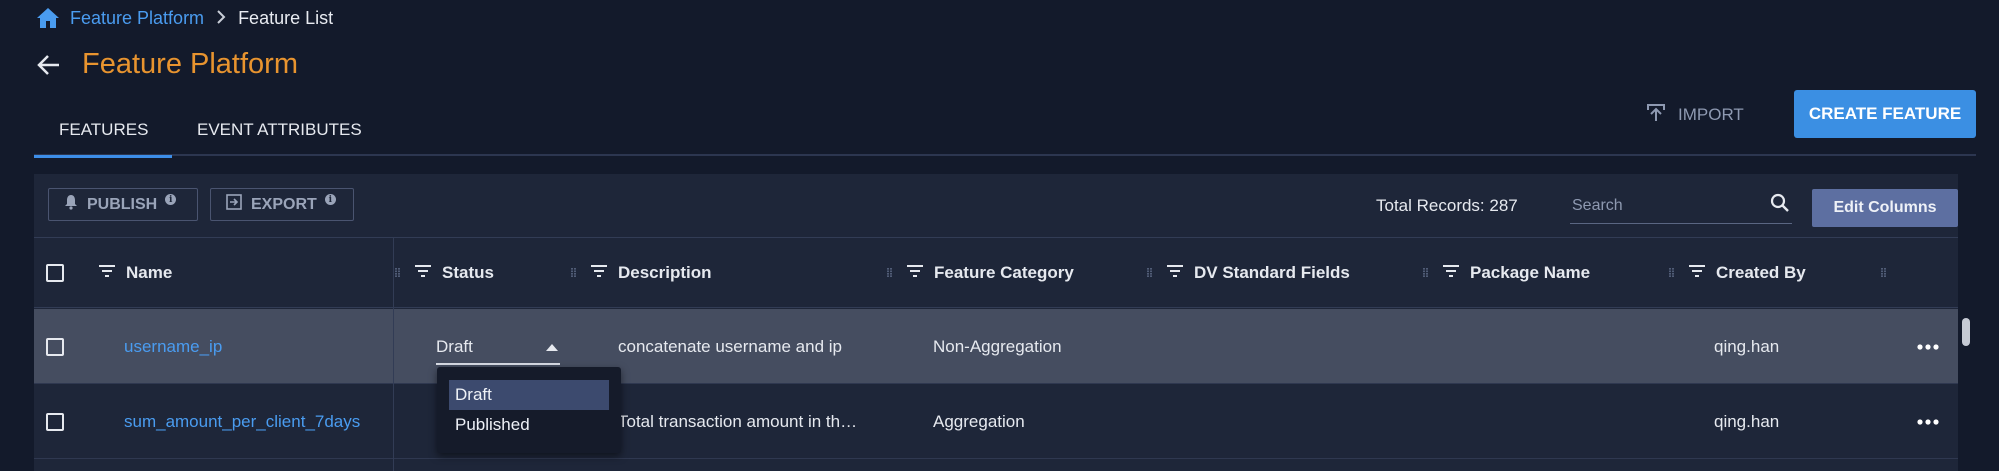 This screenshot has width=1999, height=471. I want to click on select-all-checkbox, so click(55, 273).